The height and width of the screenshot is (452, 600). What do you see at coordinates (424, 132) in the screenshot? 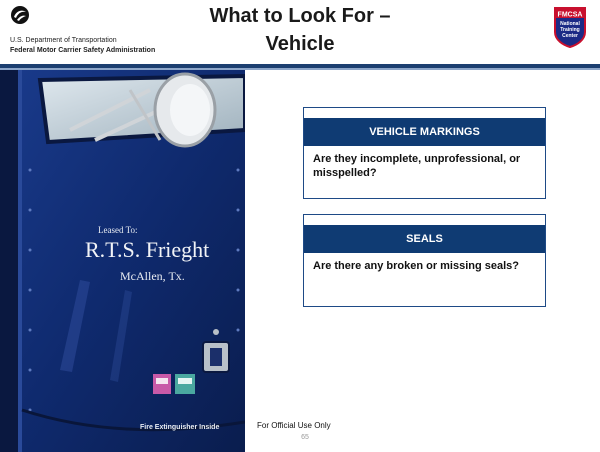
I see `vehicle-markings-heading: VEHICLE MARKINGS` at bounding box center [424, 132].